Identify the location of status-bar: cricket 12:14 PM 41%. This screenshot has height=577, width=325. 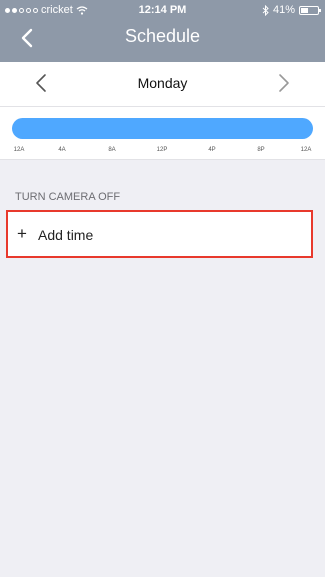
(162, 10).